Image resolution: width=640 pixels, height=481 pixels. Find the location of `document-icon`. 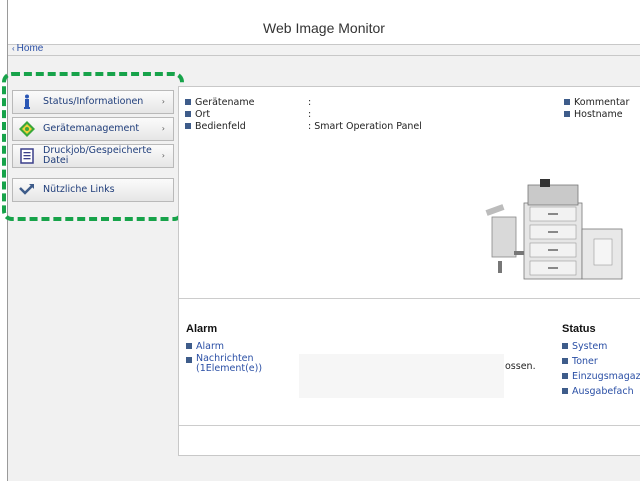

document-icon is located at coordinates (27, 156).